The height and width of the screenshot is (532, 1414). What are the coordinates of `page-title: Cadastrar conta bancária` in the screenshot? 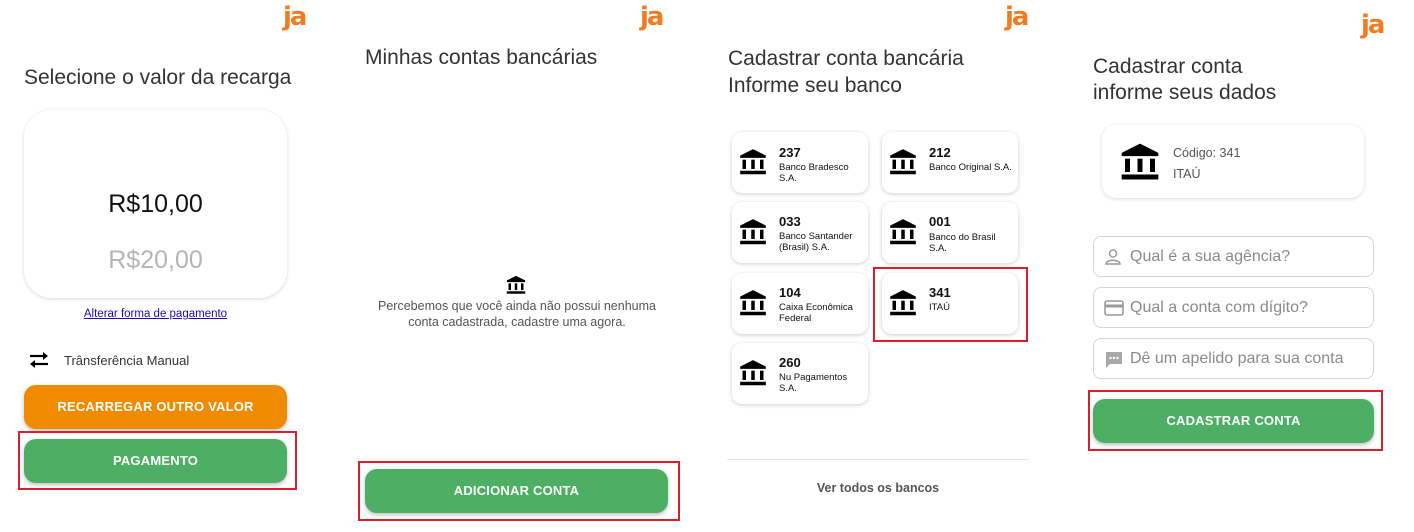 It's located at (846, 58).